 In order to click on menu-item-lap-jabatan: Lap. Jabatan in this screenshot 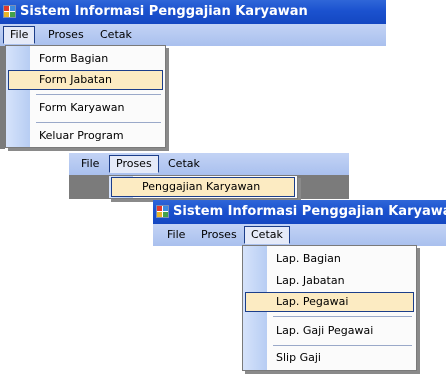, I will do `click(329, 281)`.